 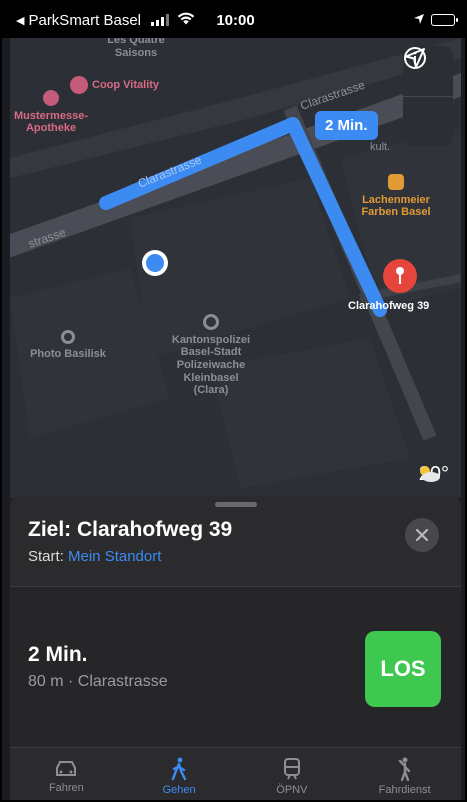 I want to click on rideshare-icon, so click(x=404, y=769).